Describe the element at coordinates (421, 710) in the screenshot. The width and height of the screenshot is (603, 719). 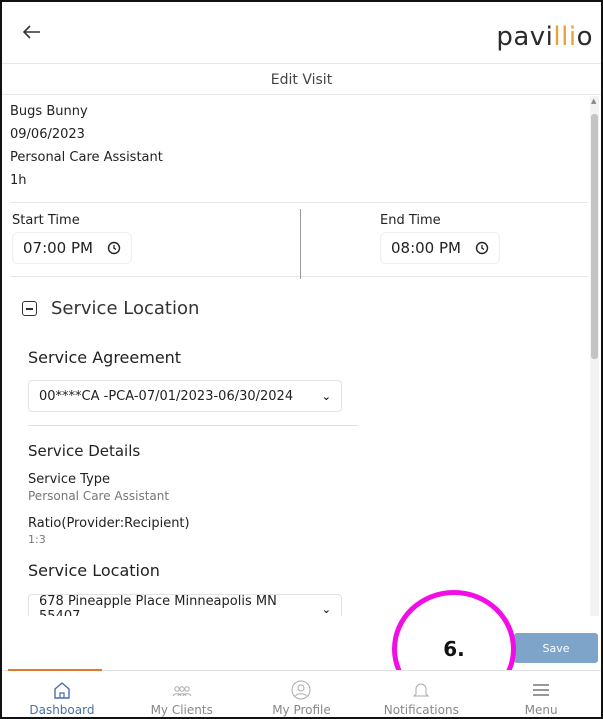
I see `nav-label: Notifications` at that location.